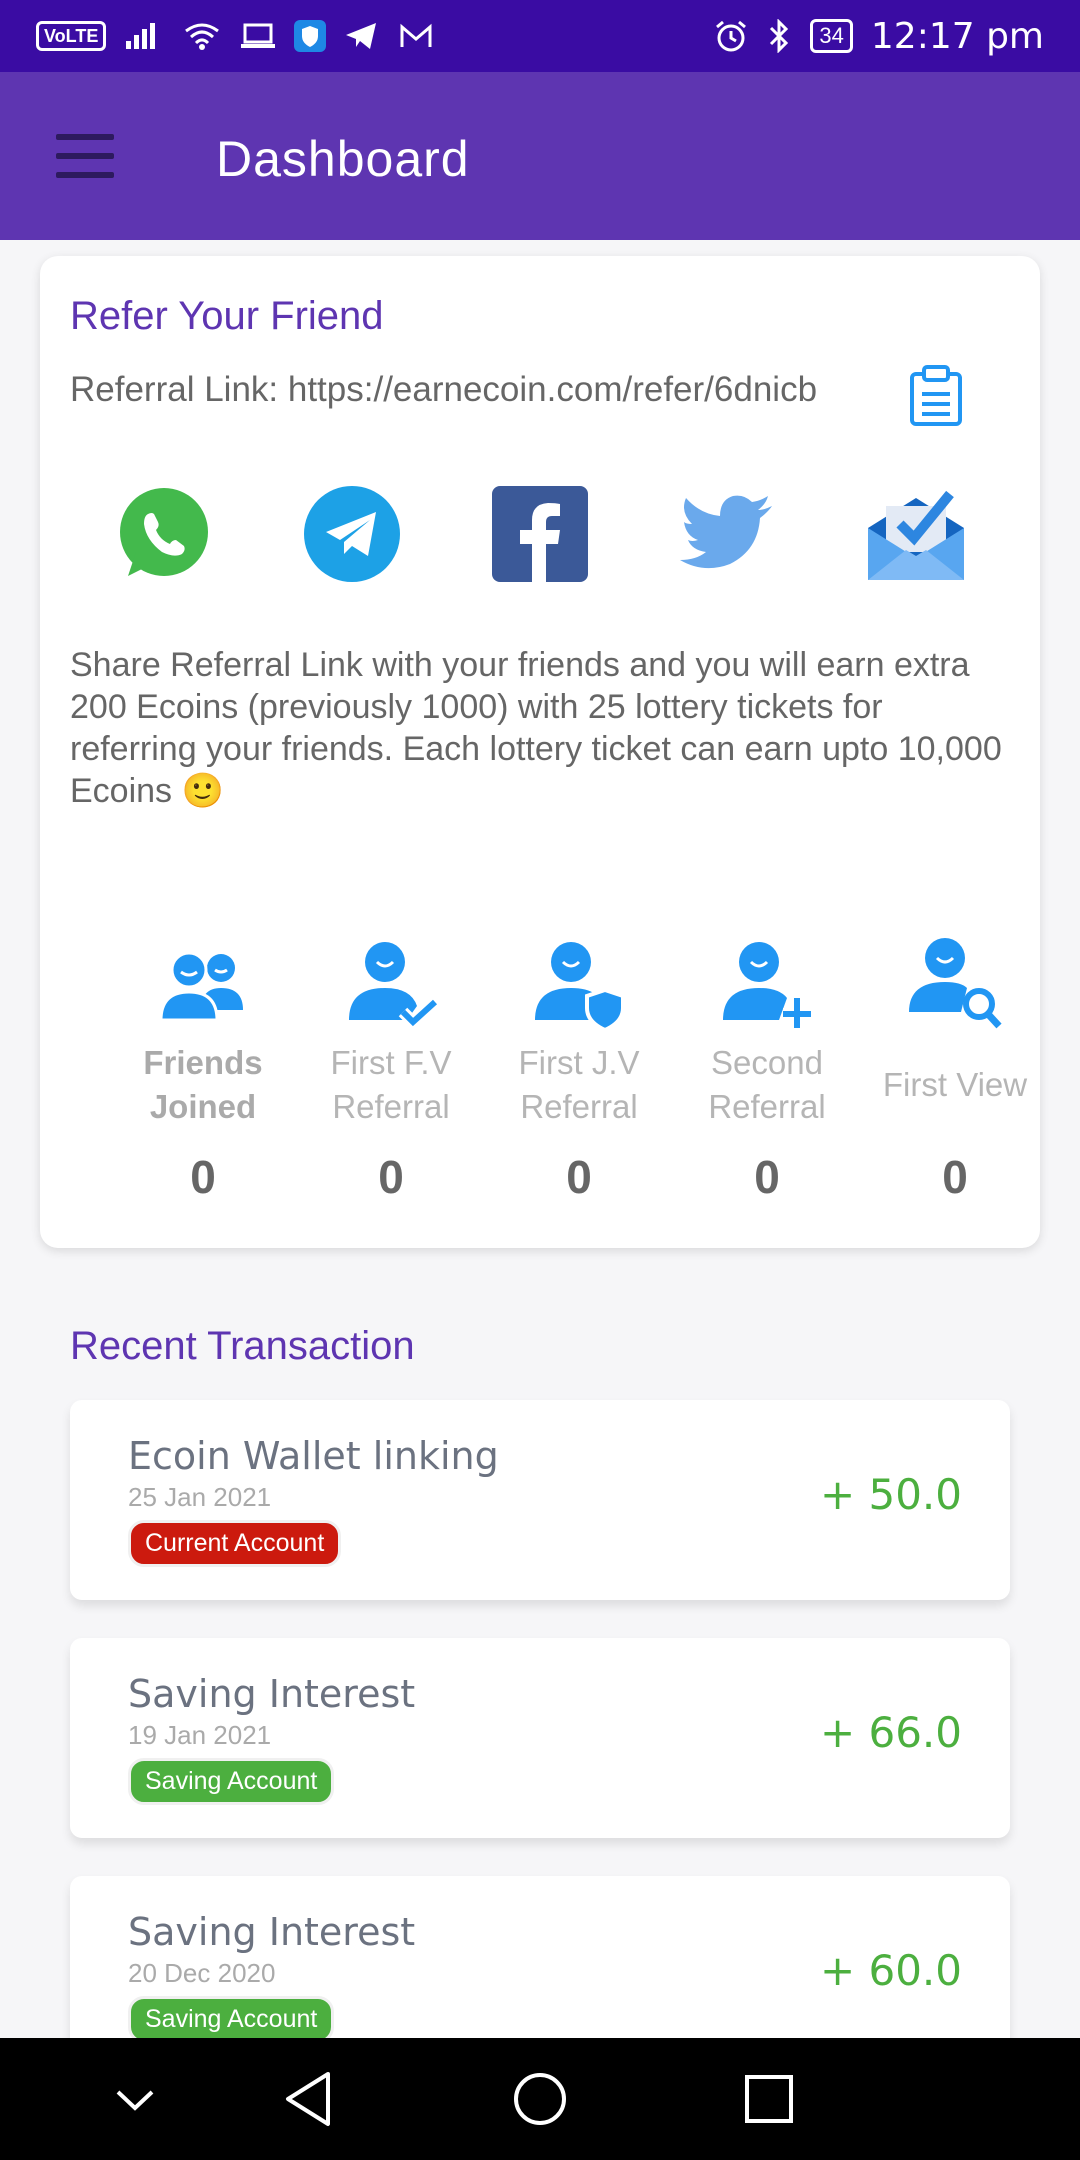 The width and height of the screenshot is (1080, 2160). What do you see at coordinates (955, 982) in the screenshot?
I see `user-search-icon` at bounding box center [955, 982].